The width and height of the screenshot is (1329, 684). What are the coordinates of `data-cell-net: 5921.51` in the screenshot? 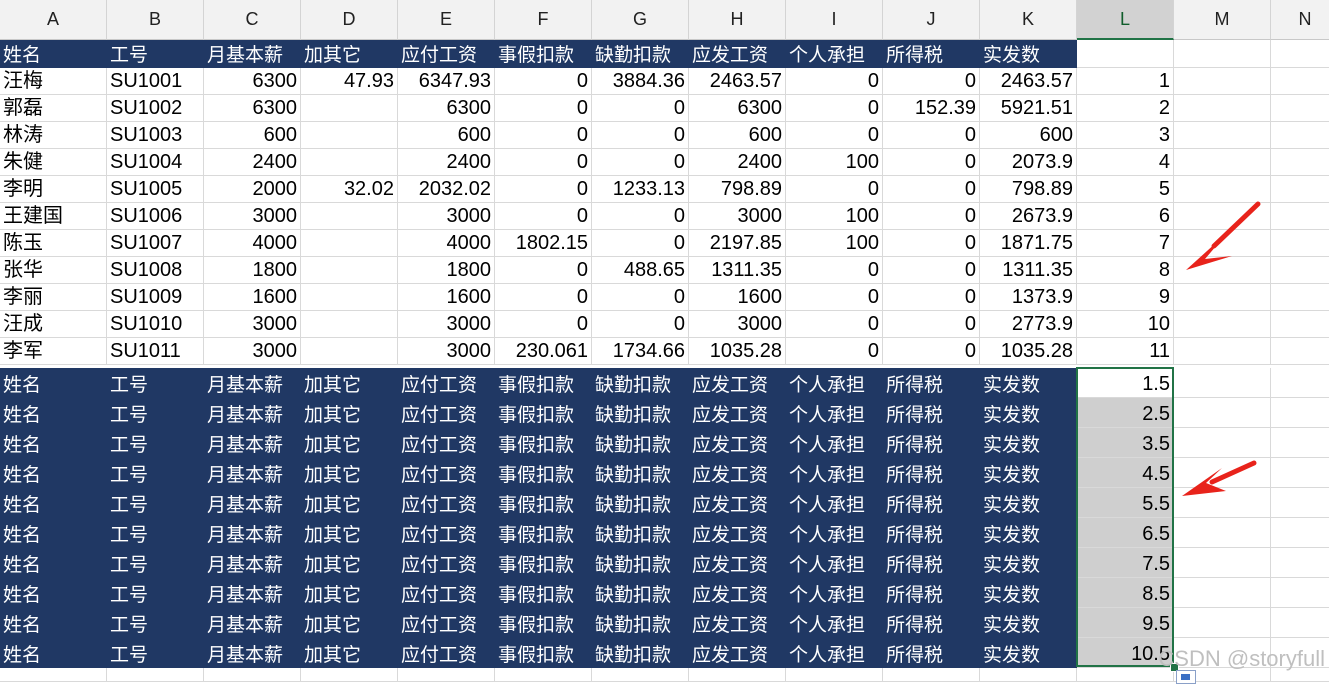 It's located at (1028, 108).